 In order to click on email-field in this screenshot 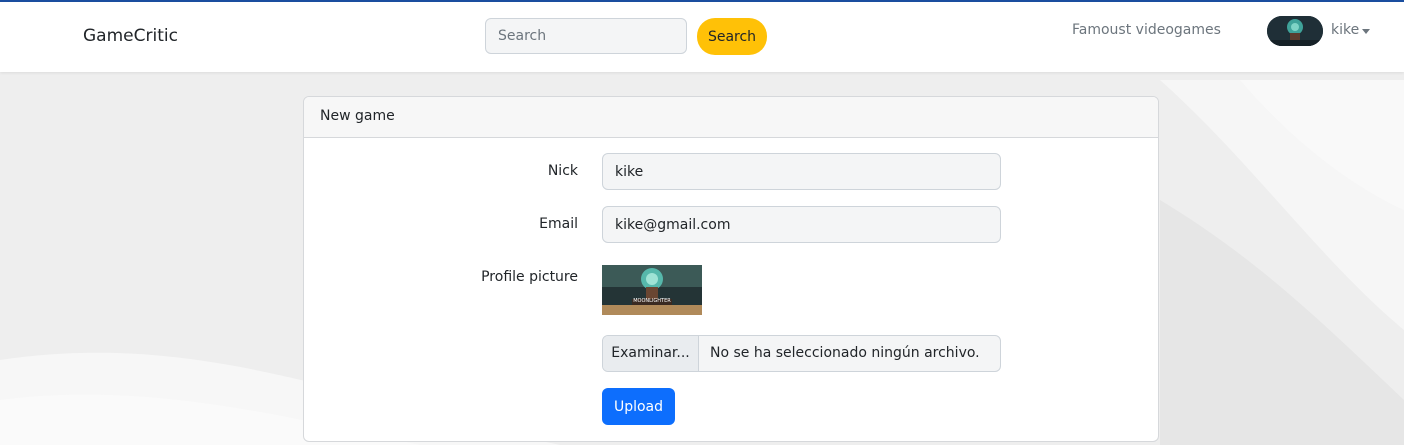, I will do `click(801, 224)`.